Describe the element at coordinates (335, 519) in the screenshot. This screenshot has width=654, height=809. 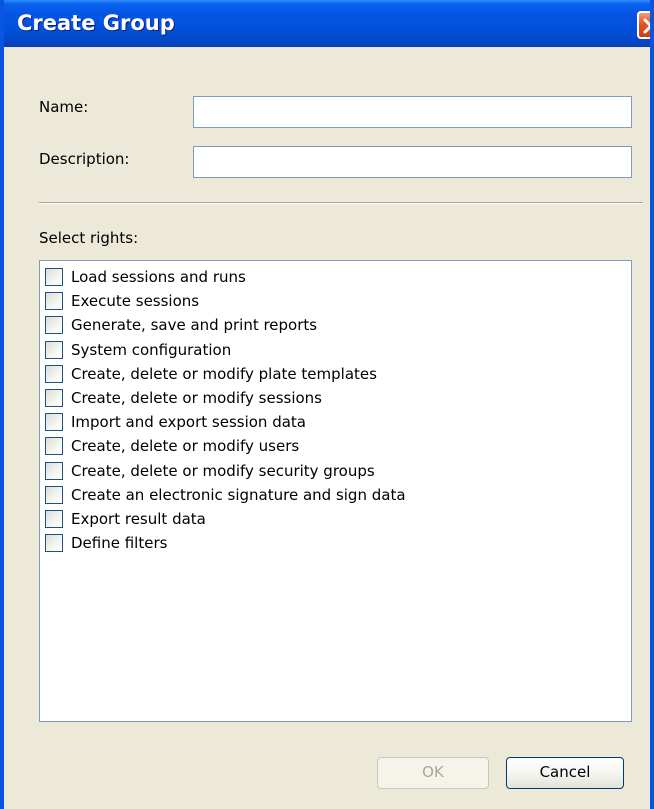
I see `rights-list-item: Export result data` at that location.